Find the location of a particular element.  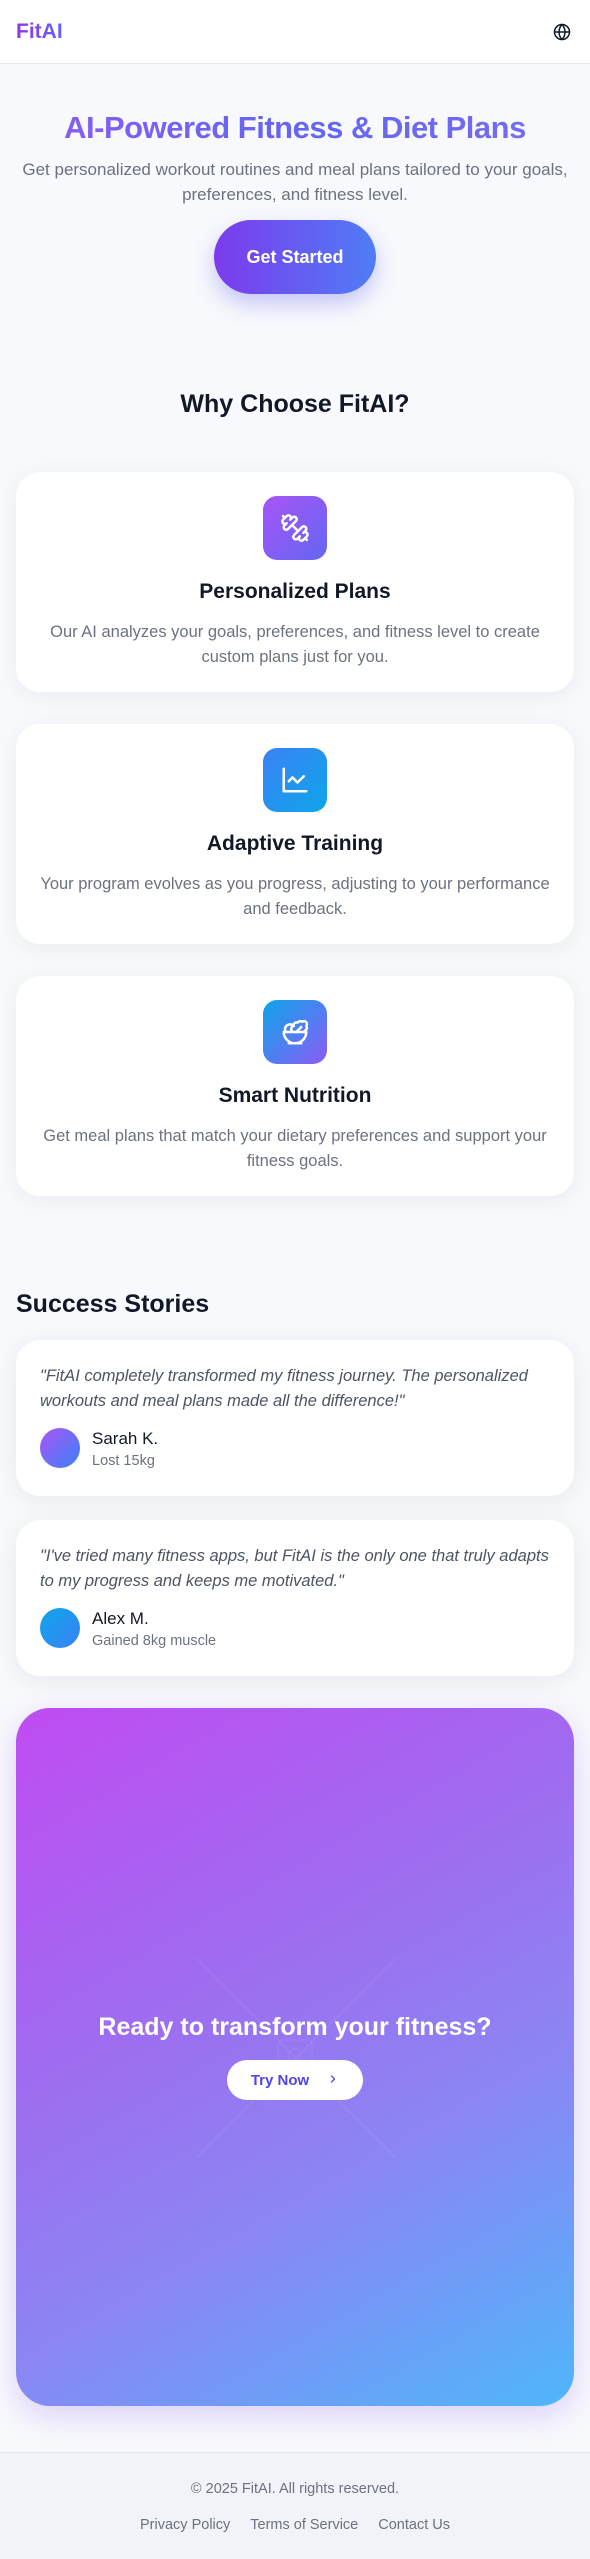

testimonial-name: Alex M. is located at coordinates (120, 1618).